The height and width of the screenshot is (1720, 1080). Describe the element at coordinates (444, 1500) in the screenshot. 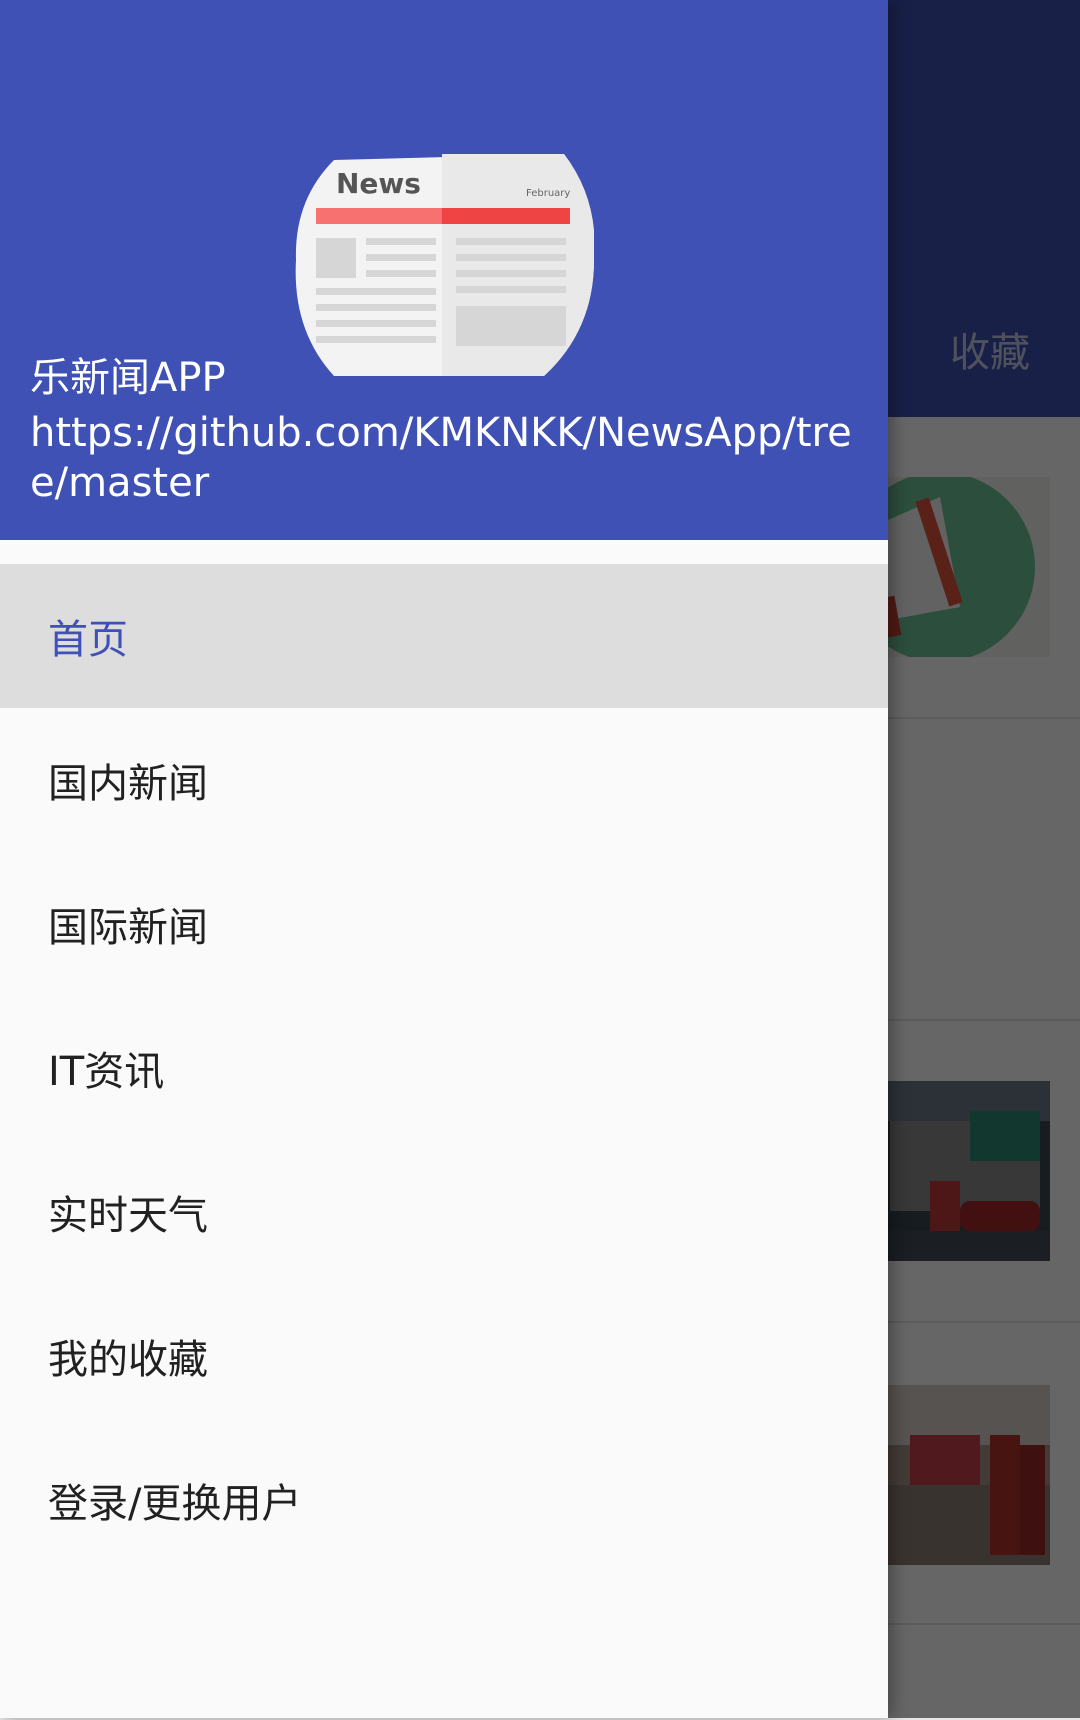

I see `menu-item-login: 登录/更换用户` at that location.